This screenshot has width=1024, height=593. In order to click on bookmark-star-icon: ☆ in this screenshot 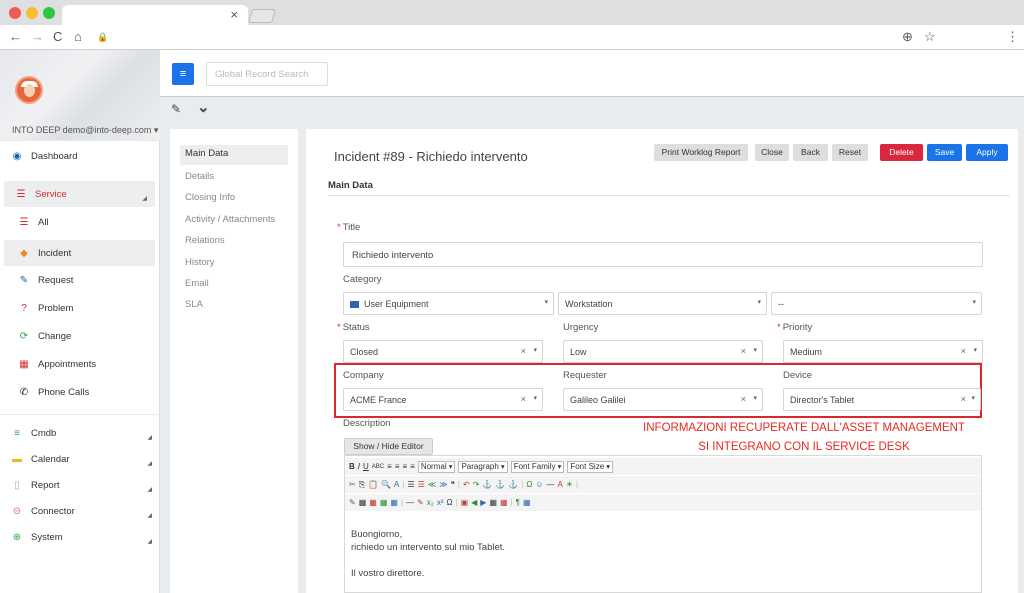, I will do `click(930, 37)`.